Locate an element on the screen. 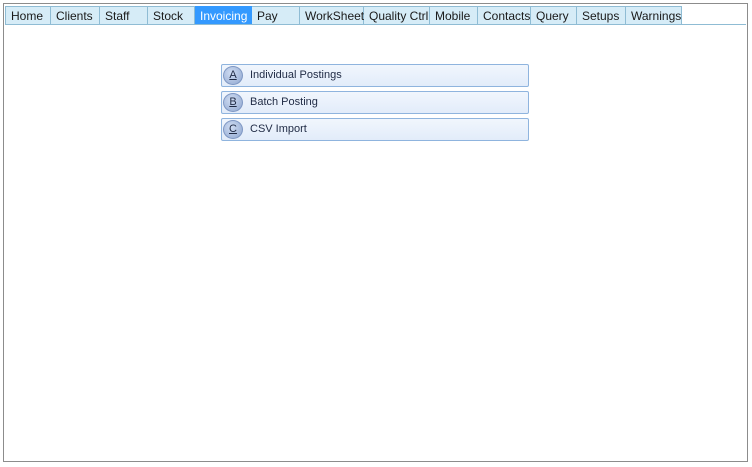 The image size is (752, 467). tab-divider is located at coordinates (375, 24).